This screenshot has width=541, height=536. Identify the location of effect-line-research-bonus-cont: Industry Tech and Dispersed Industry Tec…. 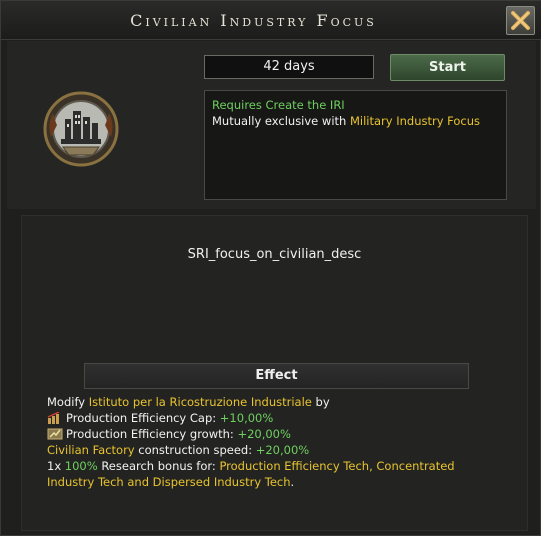
(282, 482).